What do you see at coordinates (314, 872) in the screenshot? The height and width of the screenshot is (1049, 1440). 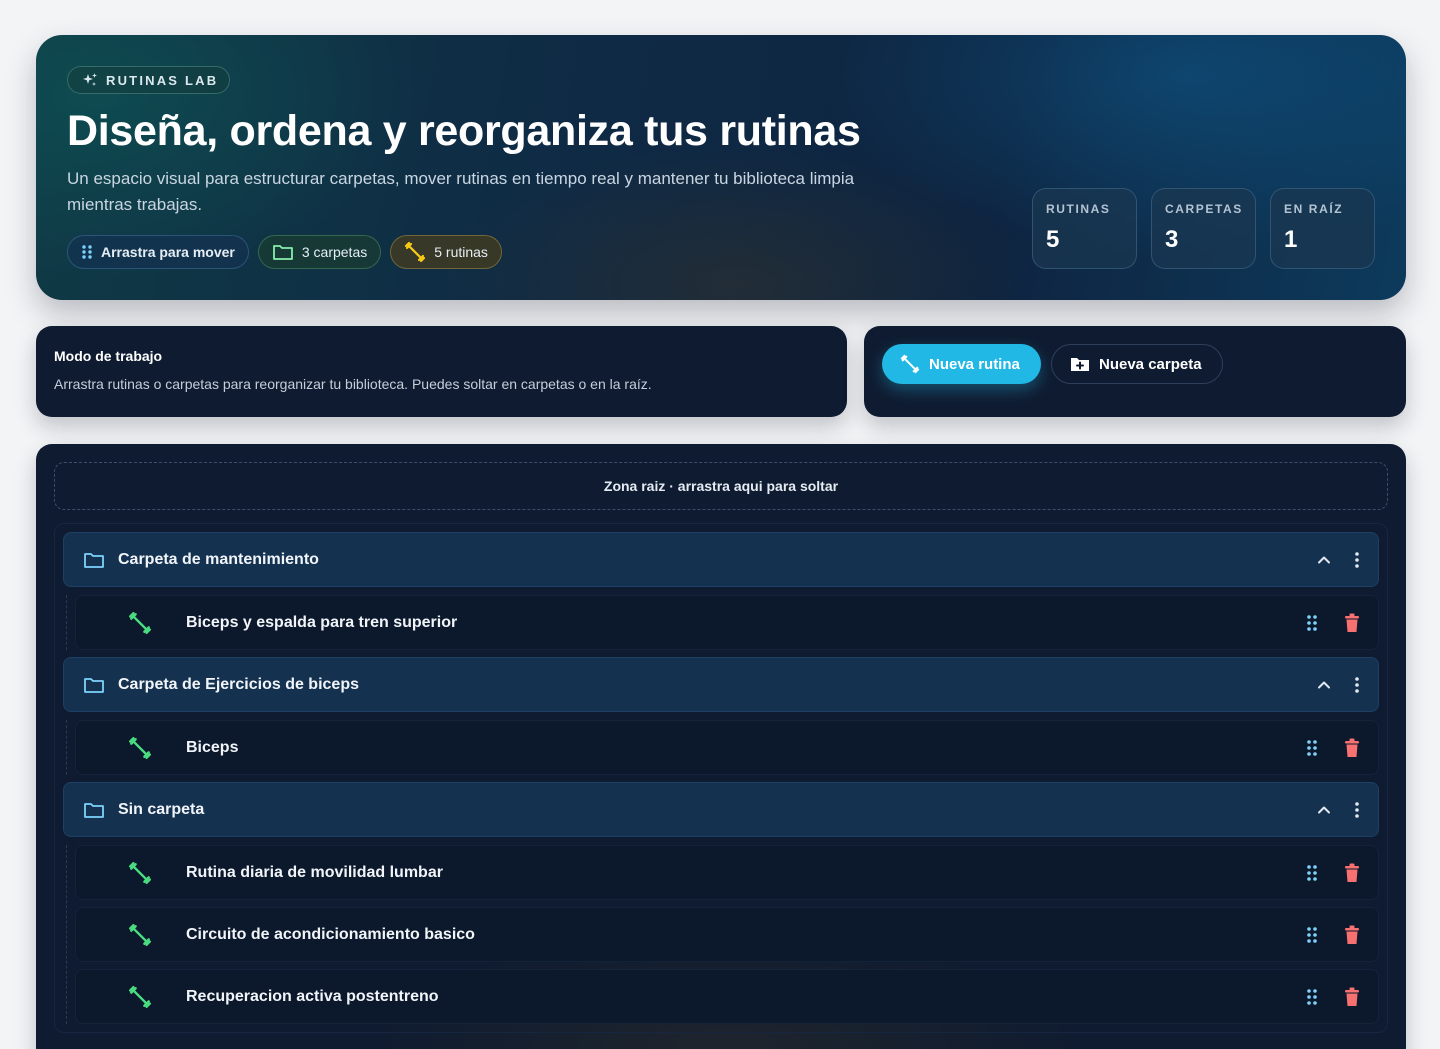 I see `routine-name: Rutina diaria de movilidad lumbar` at bounding box center [314, 872].